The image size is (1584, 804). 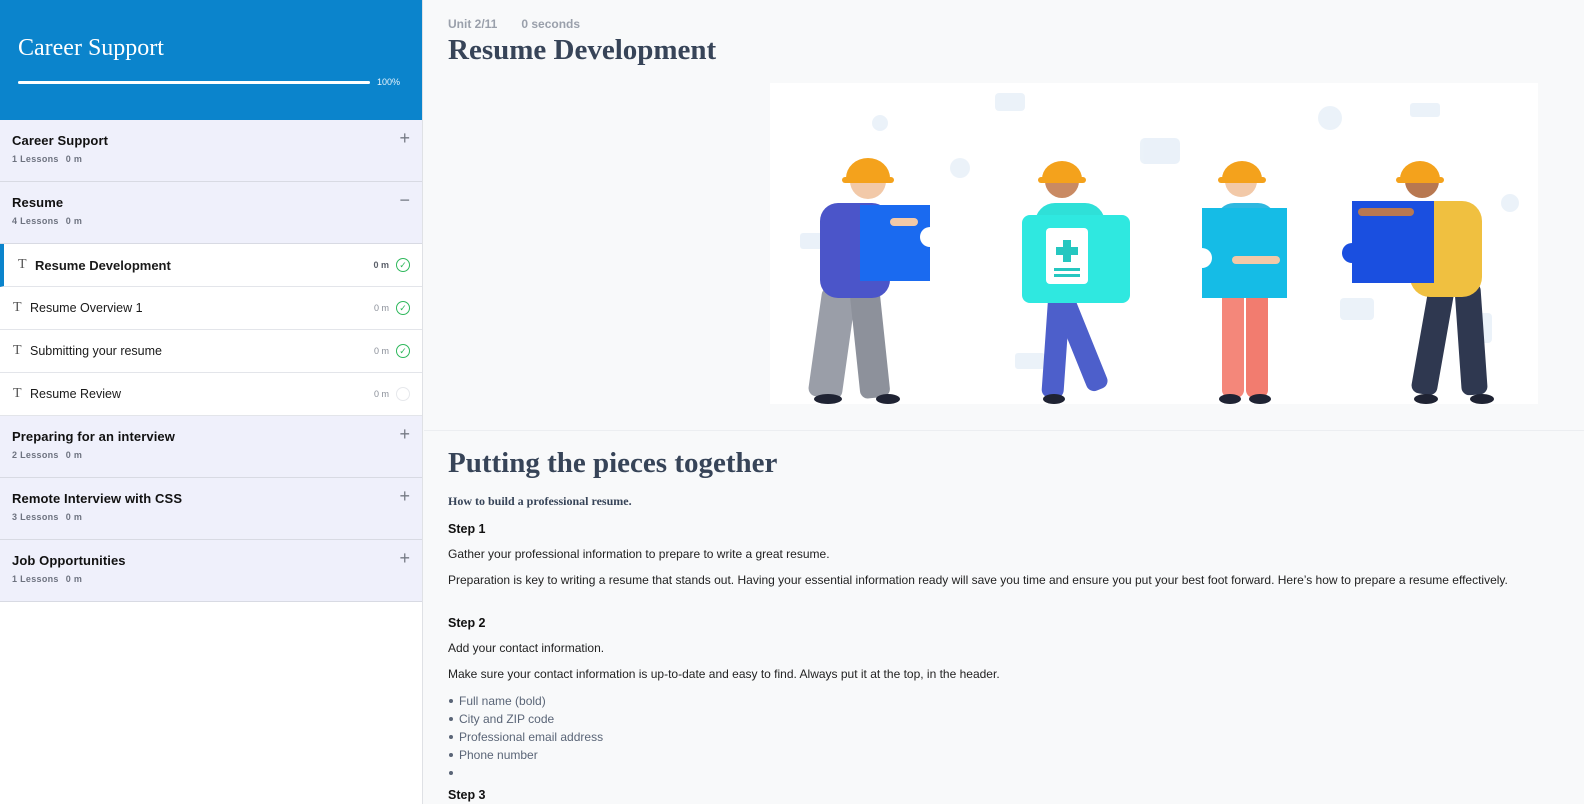 I want to click on progress-fill, so click(x=194, y=82).